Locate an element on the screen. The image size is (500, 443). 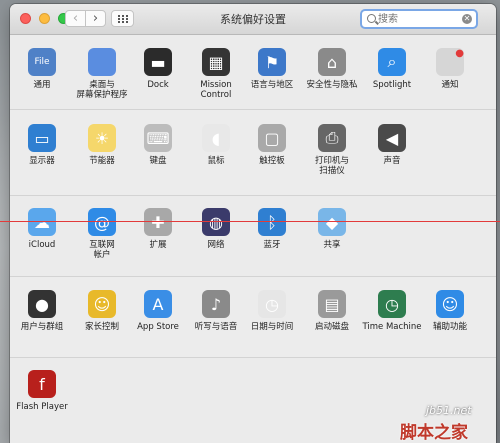
energy-saver-icon: ☀ is located at coordinates (102, 138).